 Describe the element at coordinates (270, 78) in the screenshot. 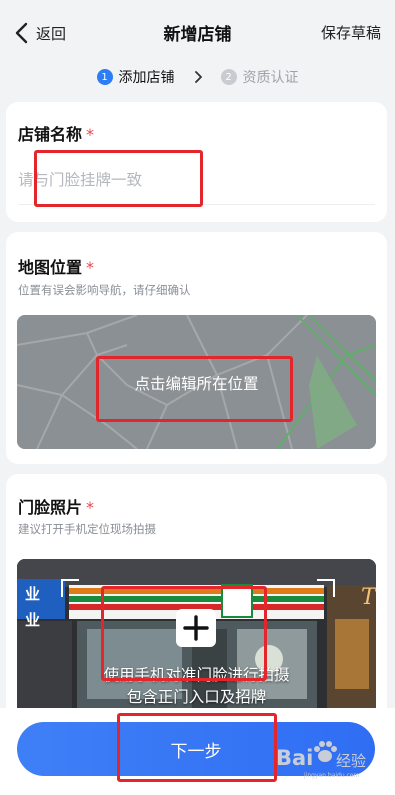

I see `step-label: 资质认证` at that location.